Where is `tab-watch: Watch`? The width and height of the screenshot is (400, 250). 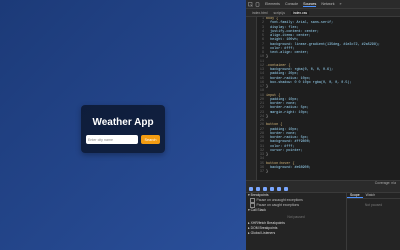 tab-watch: Watch is located at coordinates (370, 195).